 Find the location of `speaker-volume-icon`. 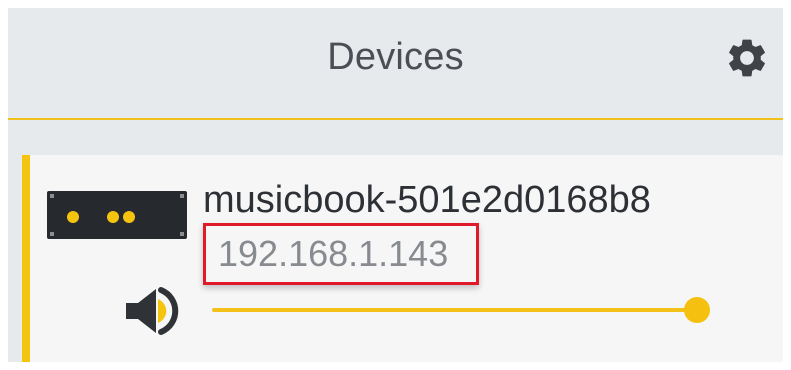

speaker-volume-icon is located at coordinates (152, 311).